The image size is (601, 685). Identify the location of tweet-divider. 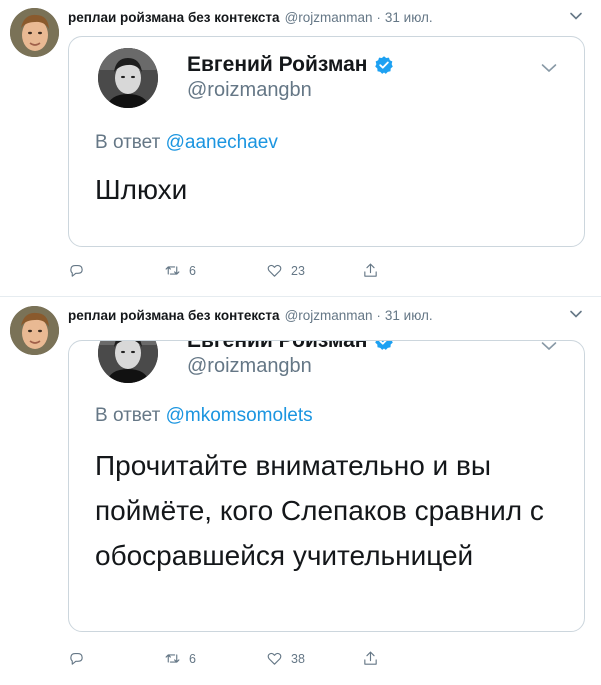
(300, 296).